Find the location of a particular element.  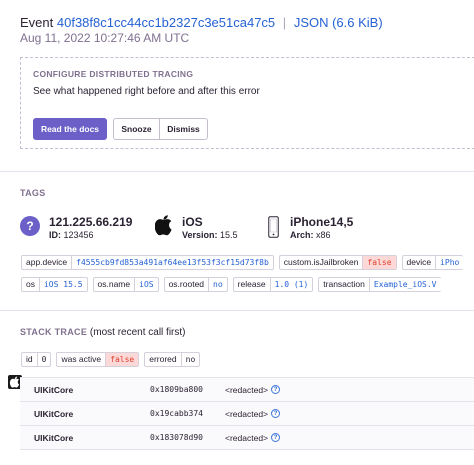

os-version: Version: 15.5 is located at coordinates (210, 235).